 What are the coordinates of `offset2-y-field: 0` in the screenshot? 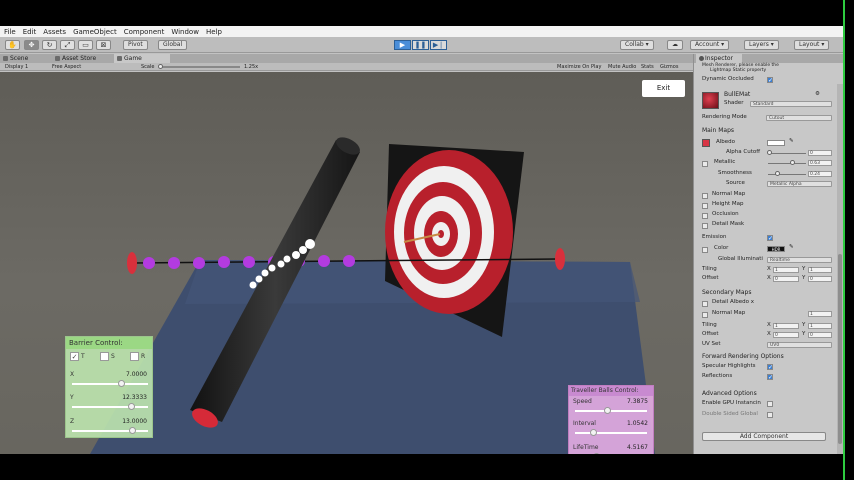 It's located at (820, 335).